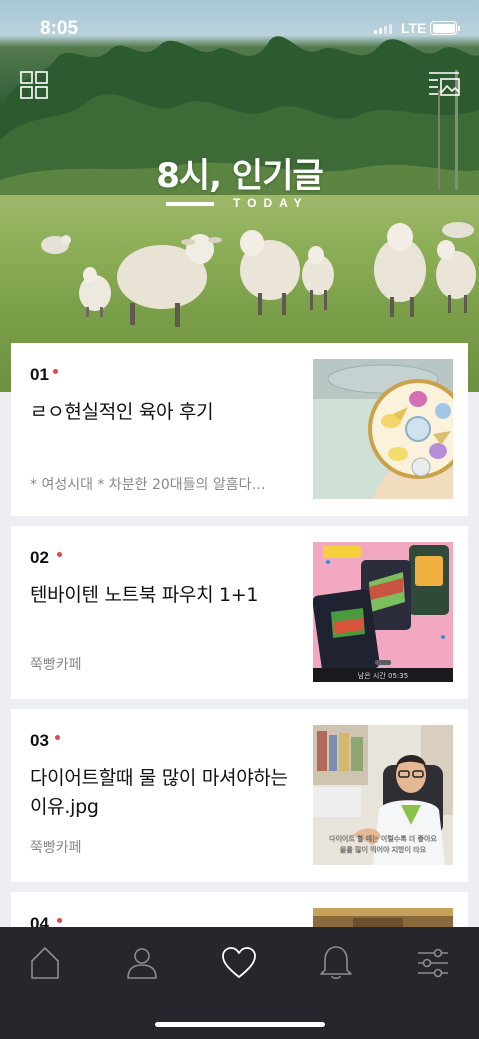  I want to click on grid-icon, so click(34, 85).